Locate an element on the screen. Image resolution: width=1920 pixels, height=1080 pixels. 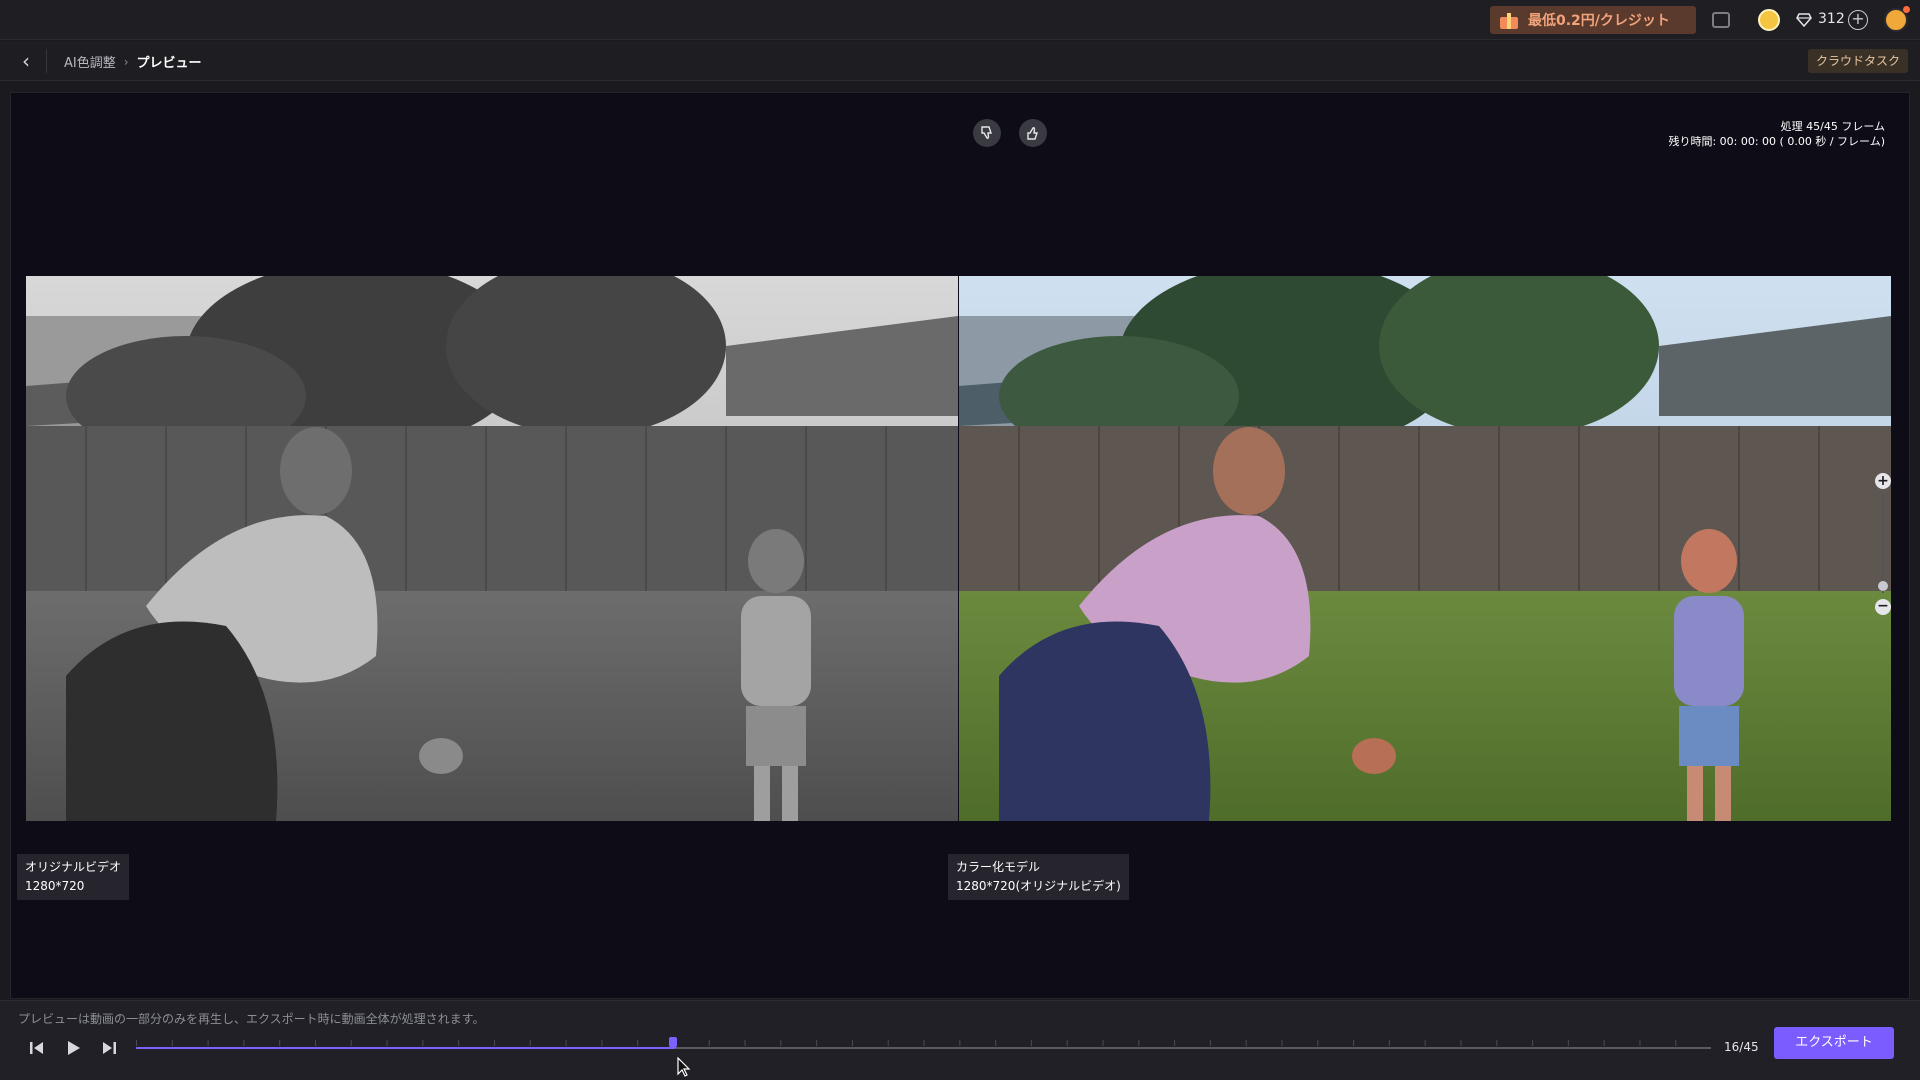
timeline-progress is located at coordinates (404, 1048).